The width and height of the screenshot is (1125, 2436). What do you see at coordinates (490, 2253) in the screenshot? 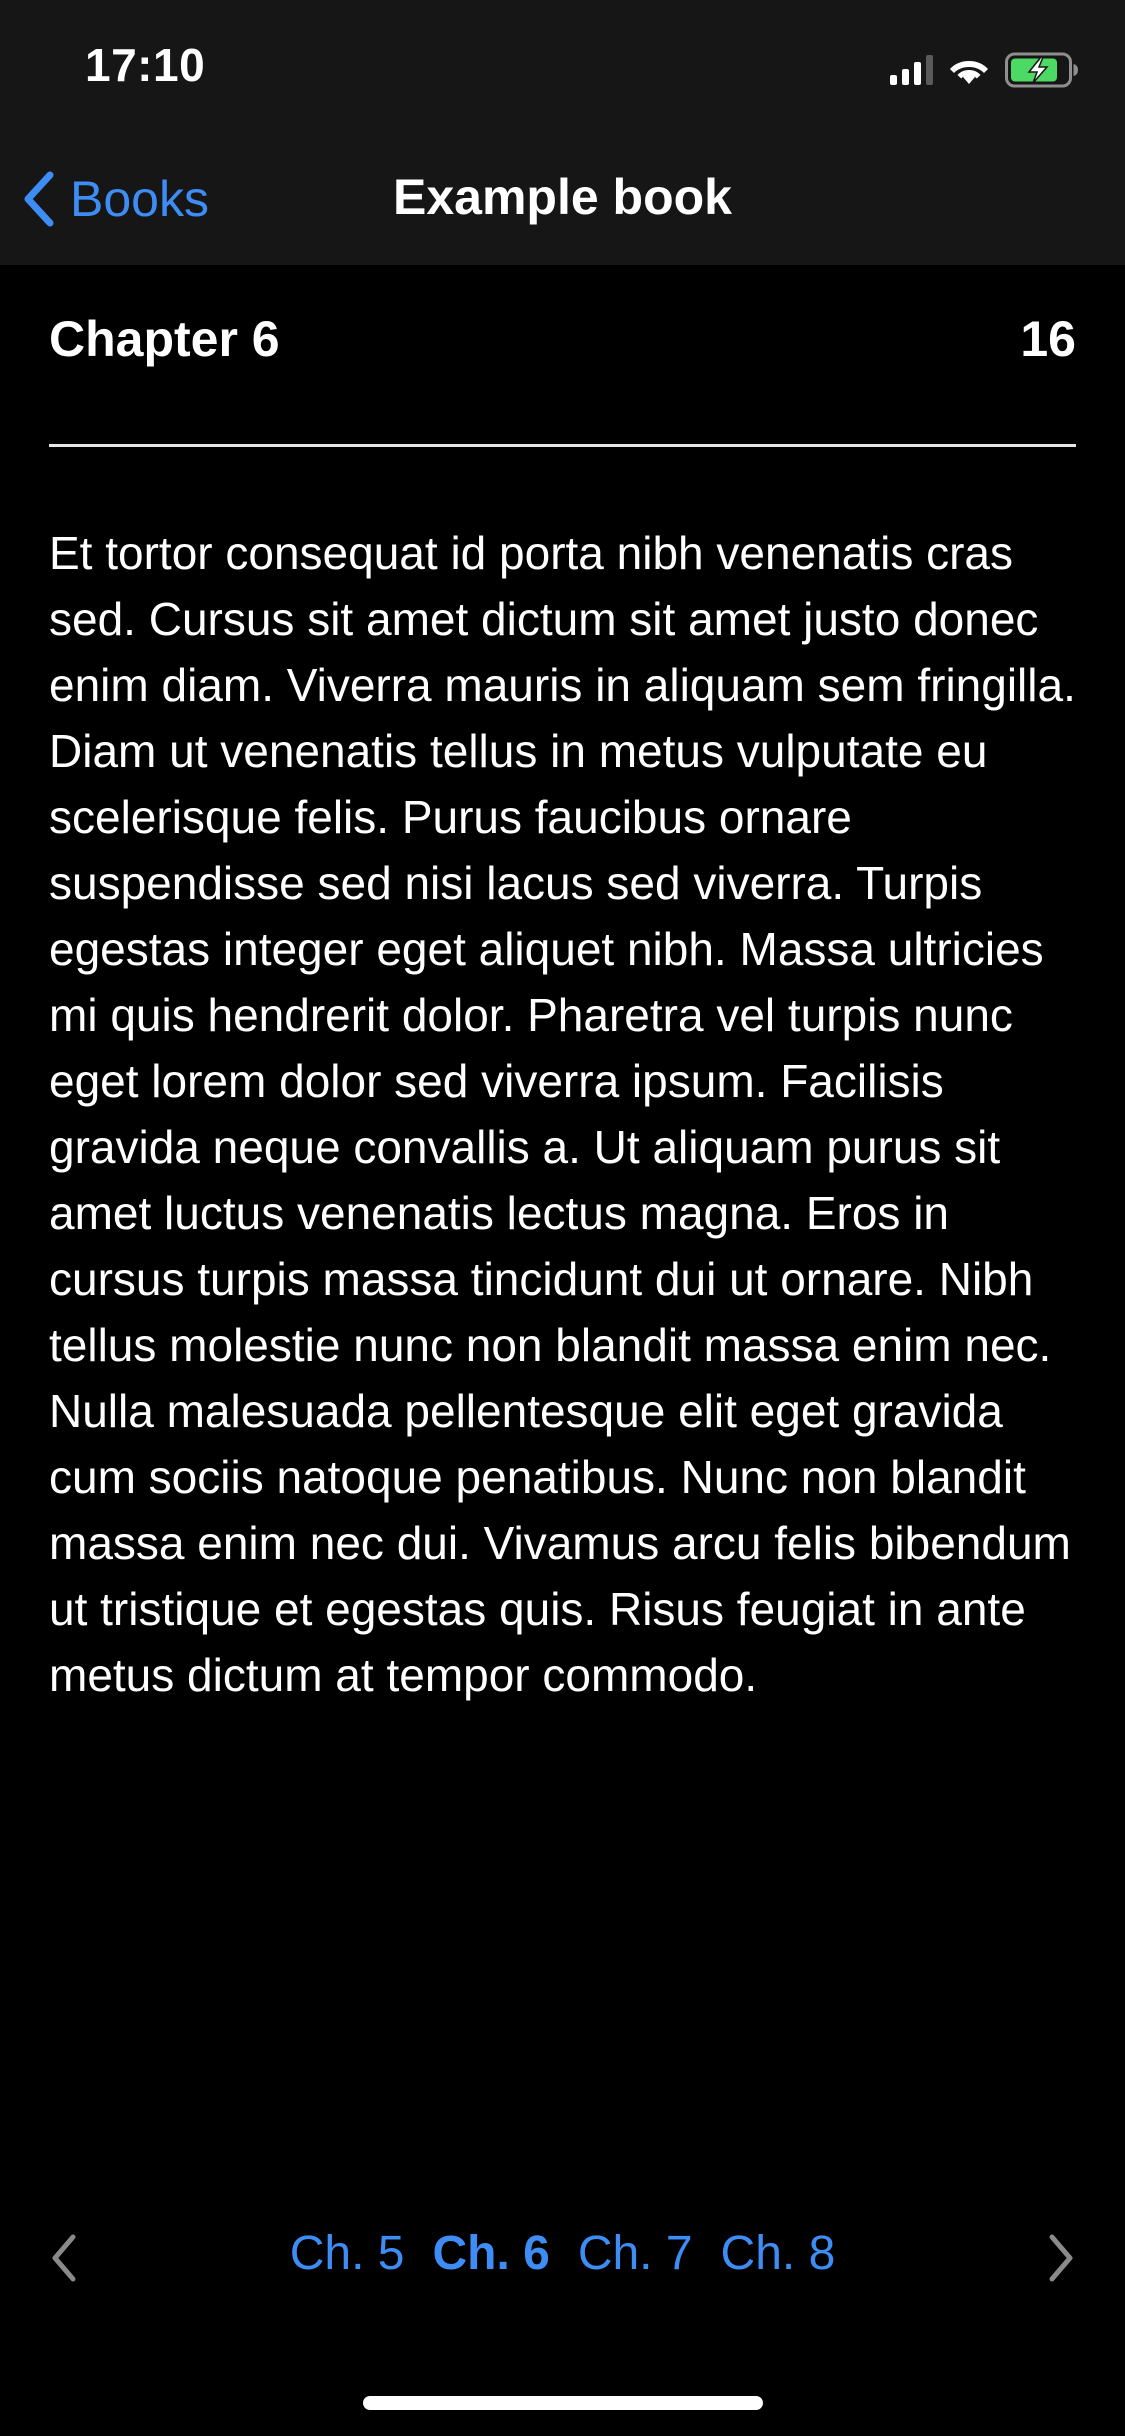
I see `chapter-link-6-current: Ch. 6` at bounding box center [490, 2253].